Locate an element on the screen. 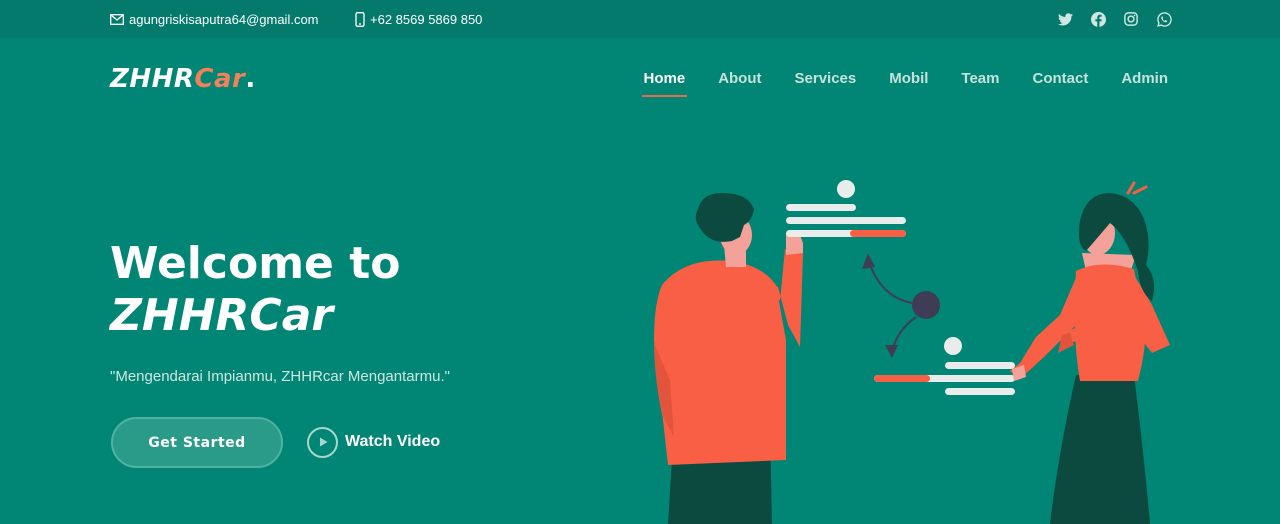 The width and height of the screenshot is (1280, 524). contact-email: agungriskisaputra64@gmail.com is located at coordinates (214, 19).